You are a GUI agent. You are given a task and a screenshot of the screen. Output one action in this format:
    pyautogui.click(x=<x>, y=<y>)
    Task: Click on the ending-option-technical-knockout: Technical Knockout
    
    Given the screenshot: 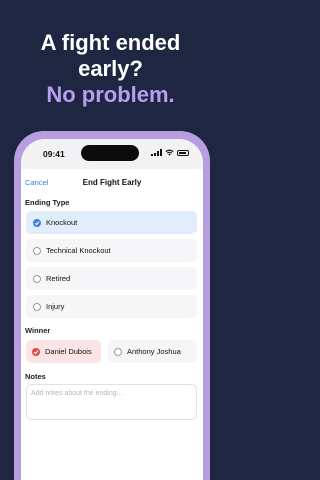 What is the action you would take?
    pyautogui.click(x=111, y=250)
    